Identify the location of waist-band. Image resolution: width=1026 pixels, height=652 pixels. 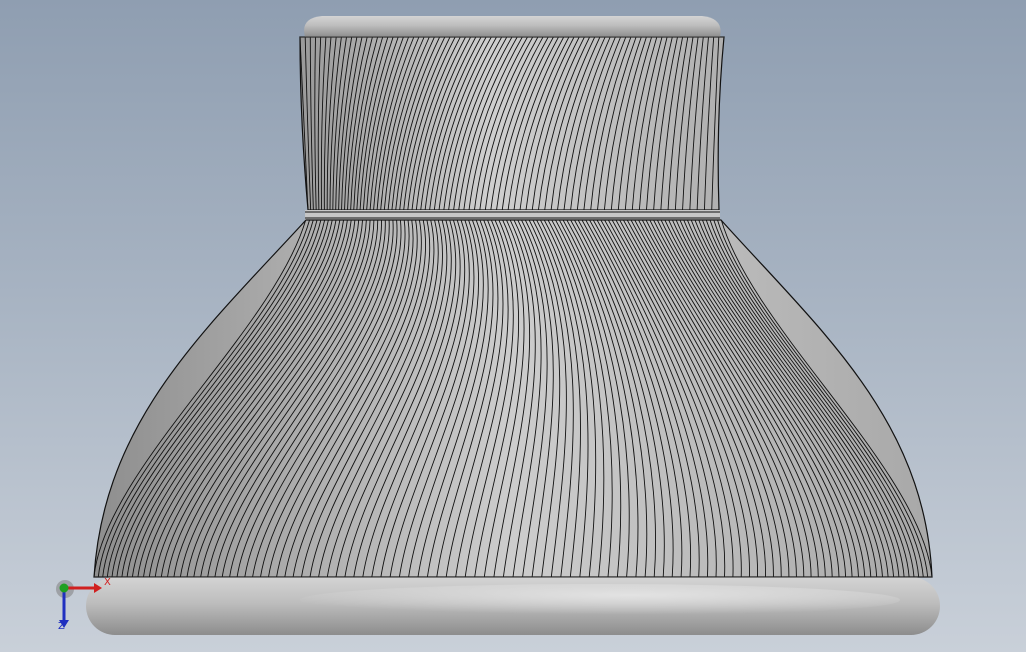
(512, 215).